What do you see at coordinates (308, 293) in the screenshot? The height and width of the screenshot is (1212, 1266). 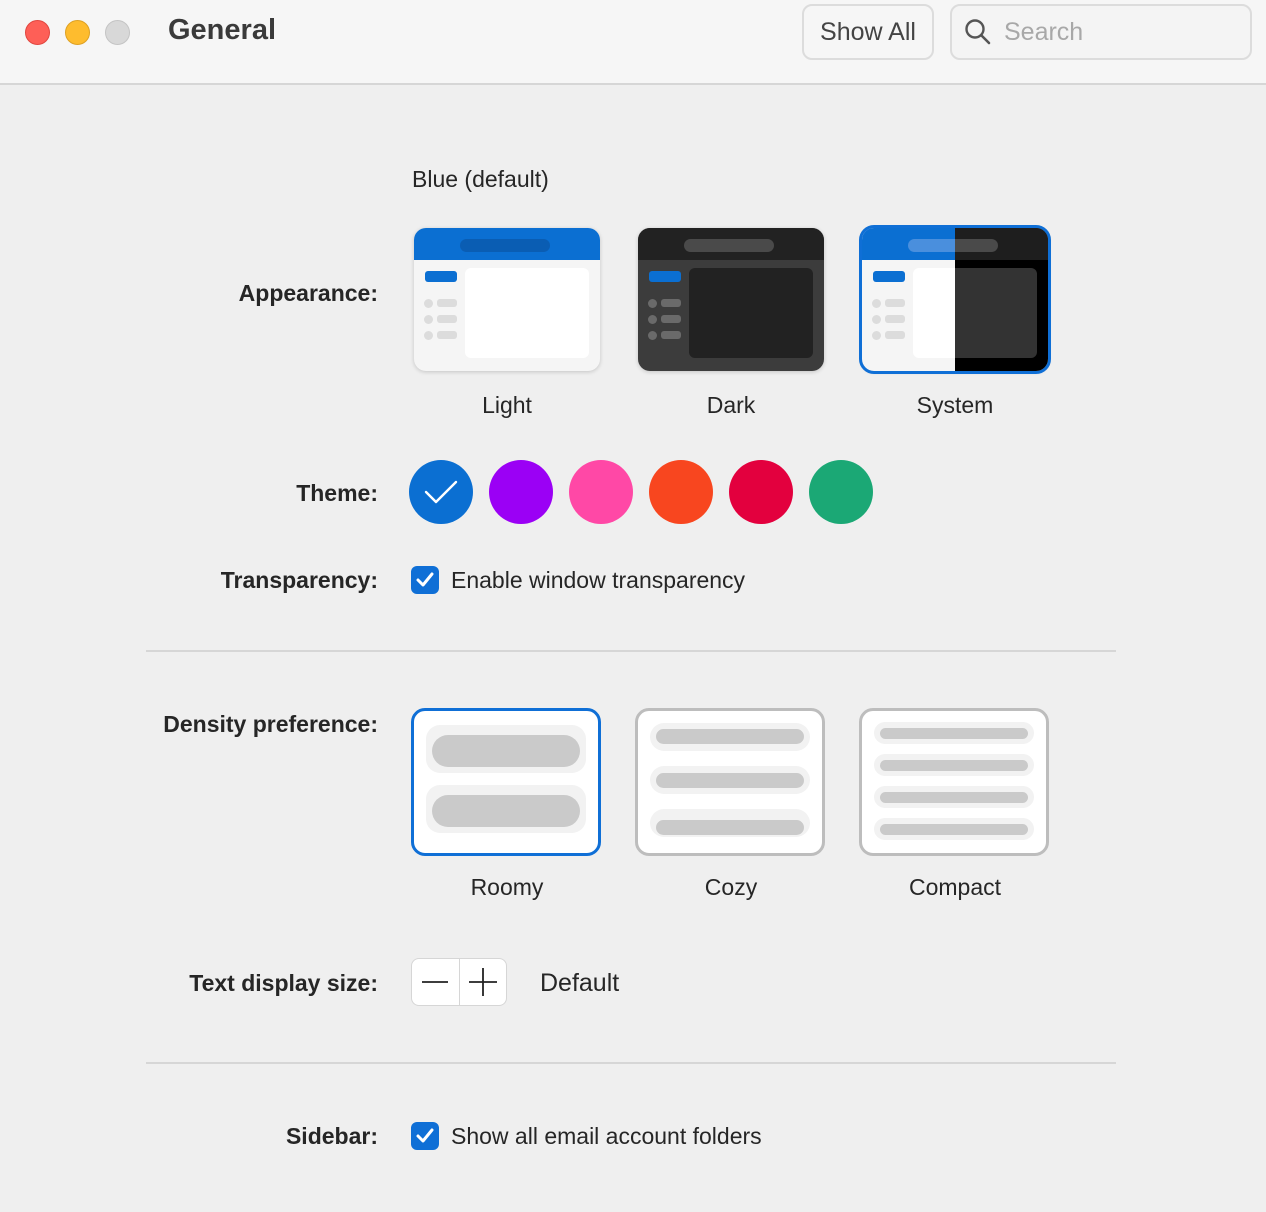 I see `appearance-label: Appearance:` at bounding box center [308, 293].